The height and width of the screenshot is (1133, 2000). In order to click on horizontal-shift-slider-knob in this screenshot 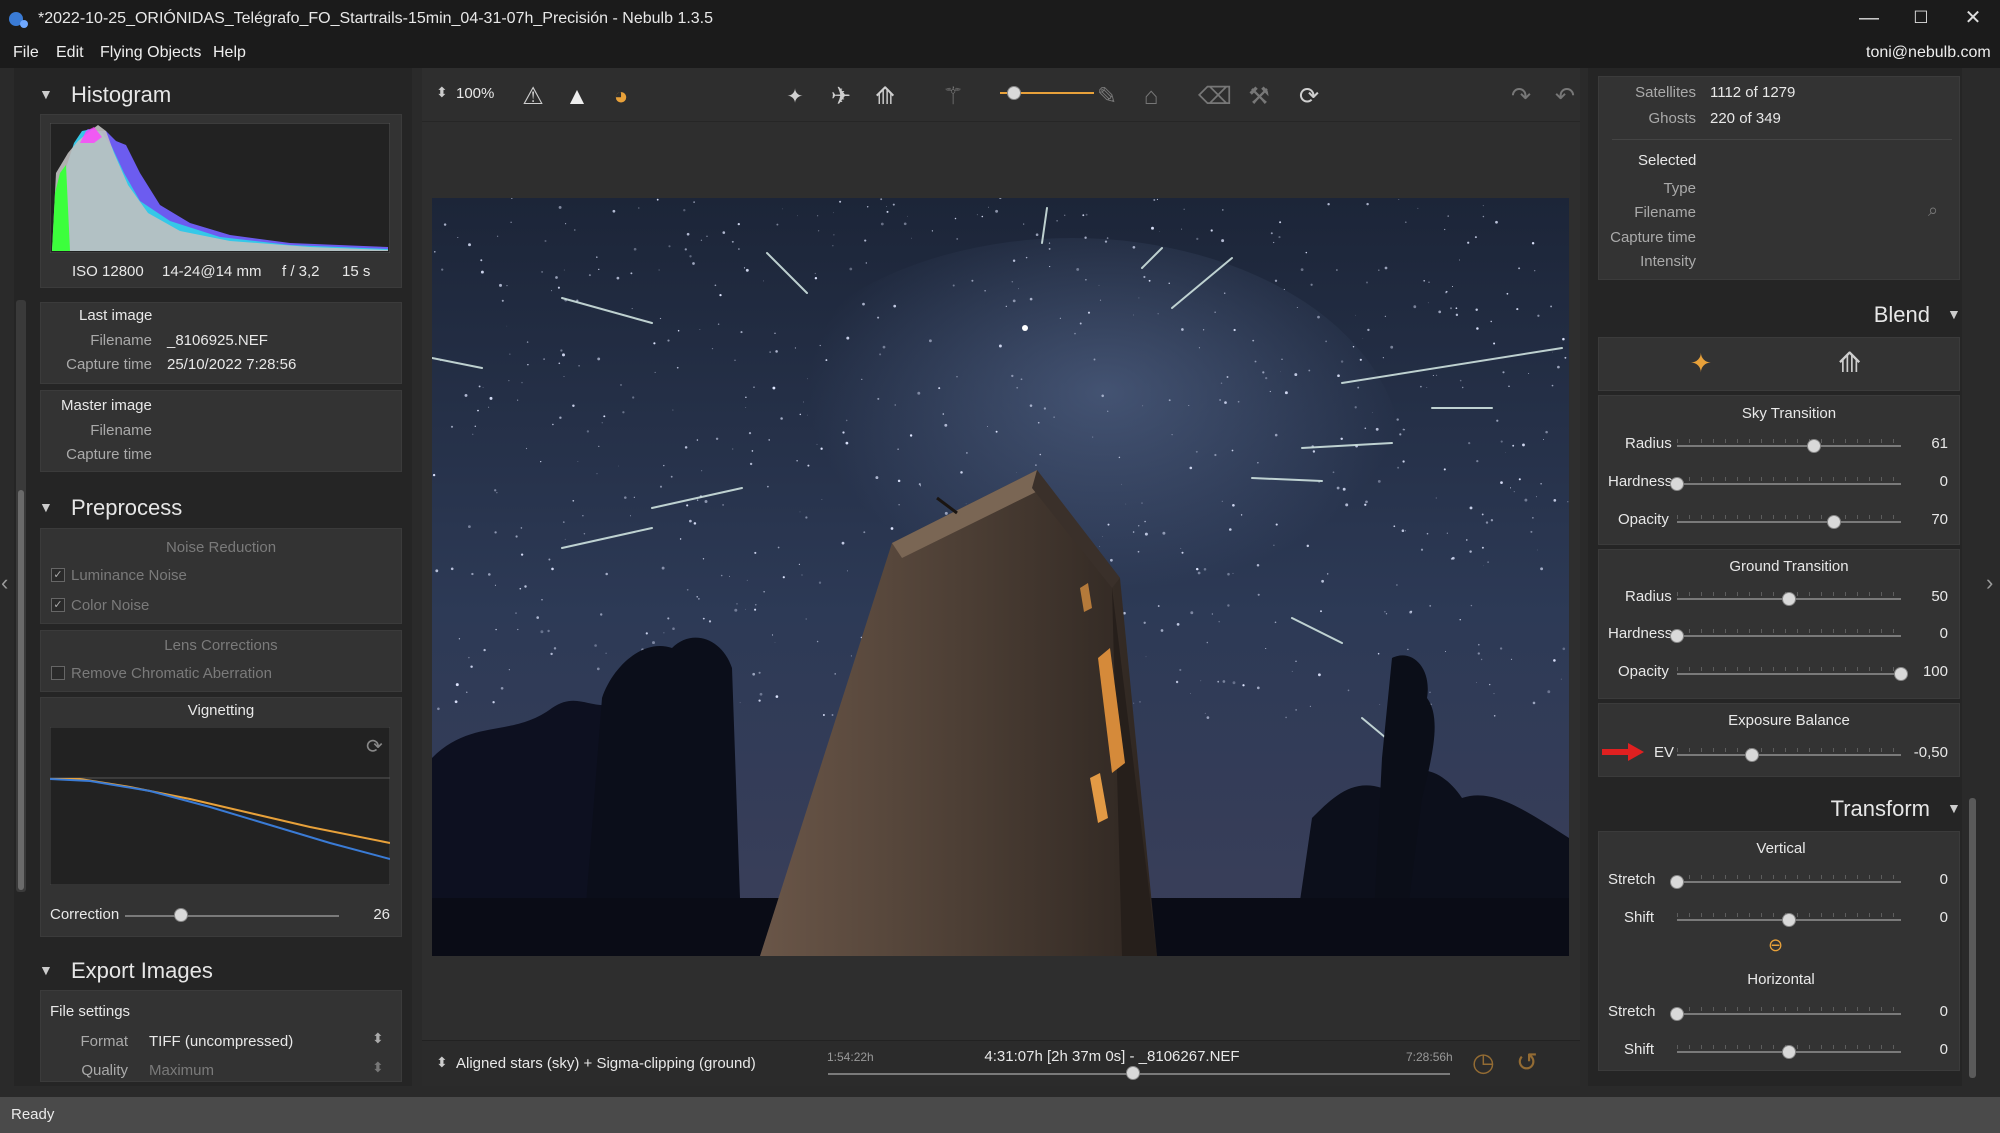, I will do `click(1789, 1052)`.